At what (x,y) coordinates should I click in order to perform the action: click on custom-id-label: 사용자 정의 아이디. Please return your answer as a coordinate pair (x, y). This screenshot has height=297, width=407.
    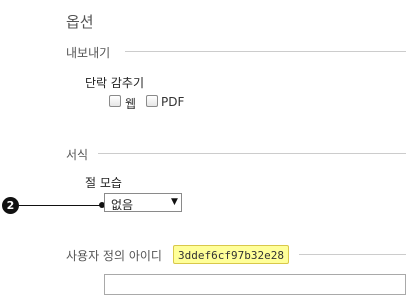
    Looking at the image, I should click on (114, 256).